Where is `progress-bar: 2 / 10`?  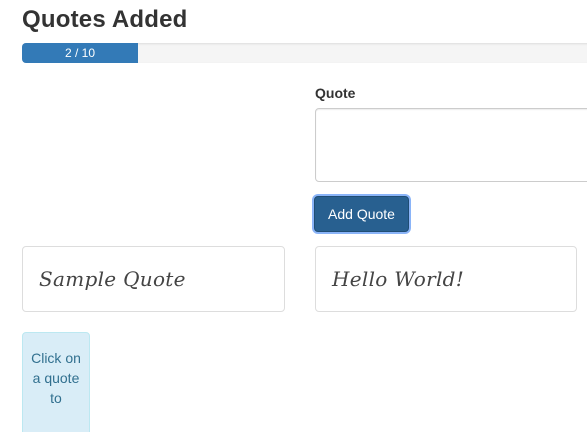 progress-bar: 2 / 10 is located at coordinates (304, 53).